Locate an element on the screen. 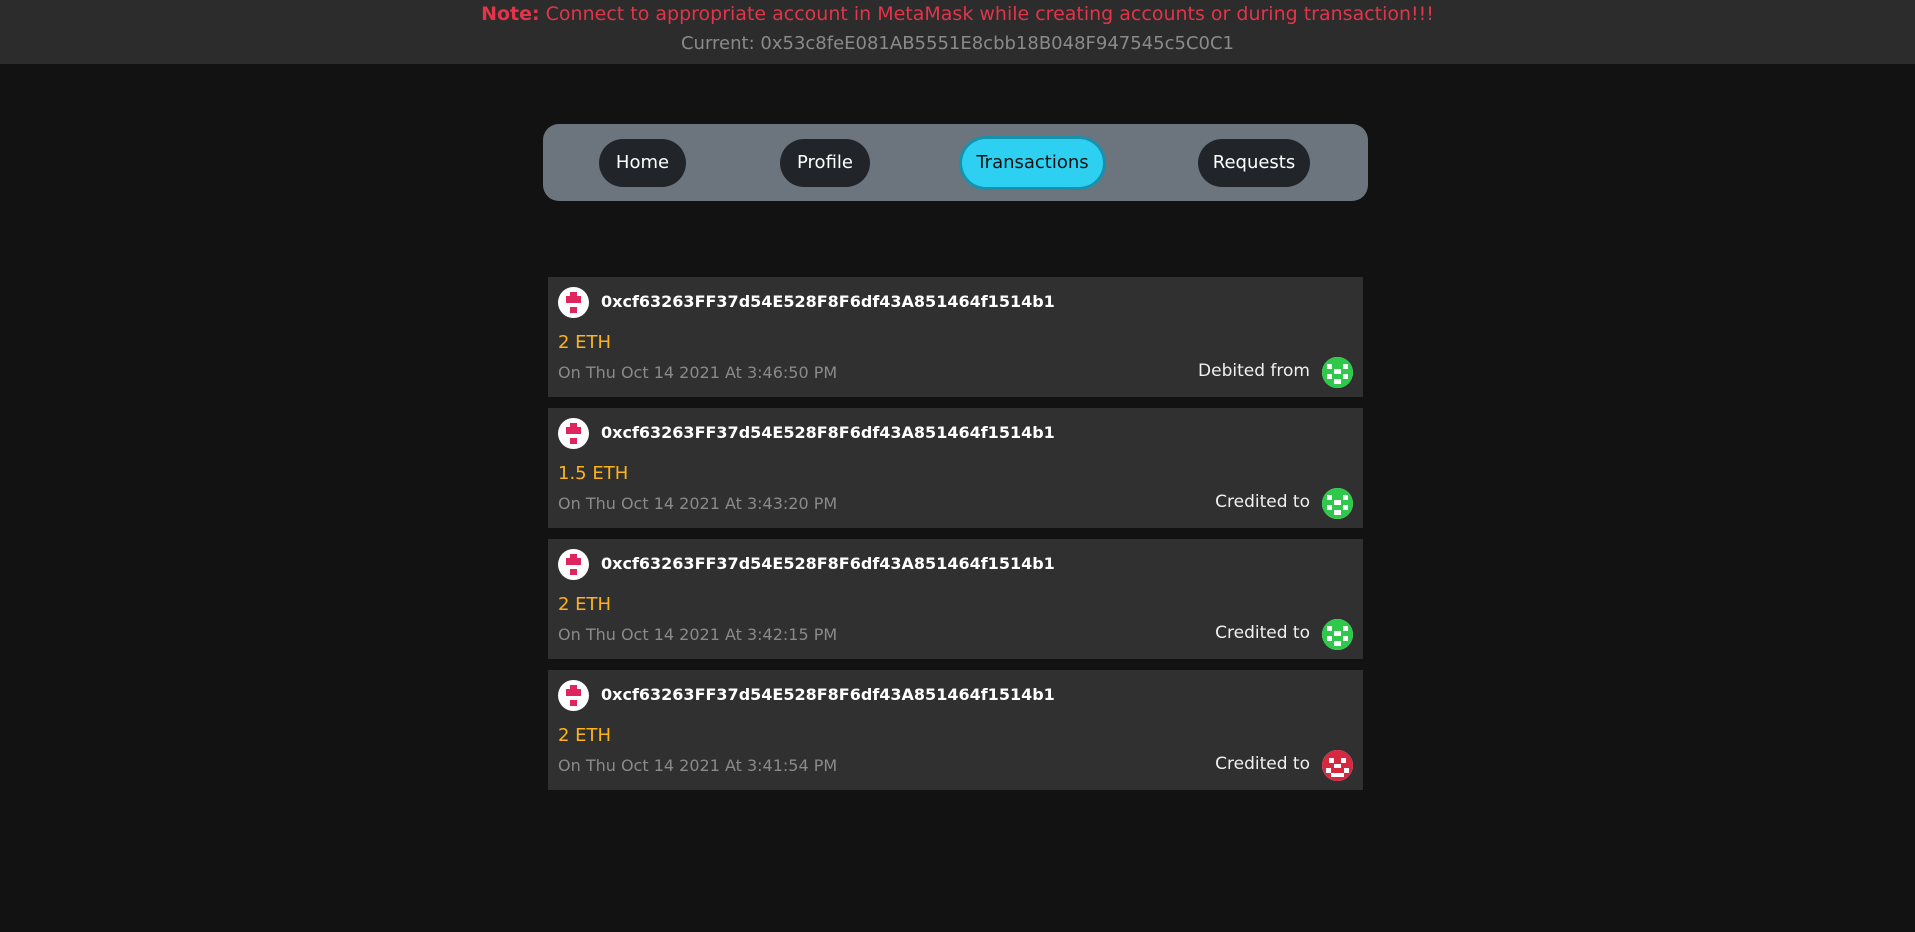  transaction-direction: Debited from is located at coordinates (1254, 371).